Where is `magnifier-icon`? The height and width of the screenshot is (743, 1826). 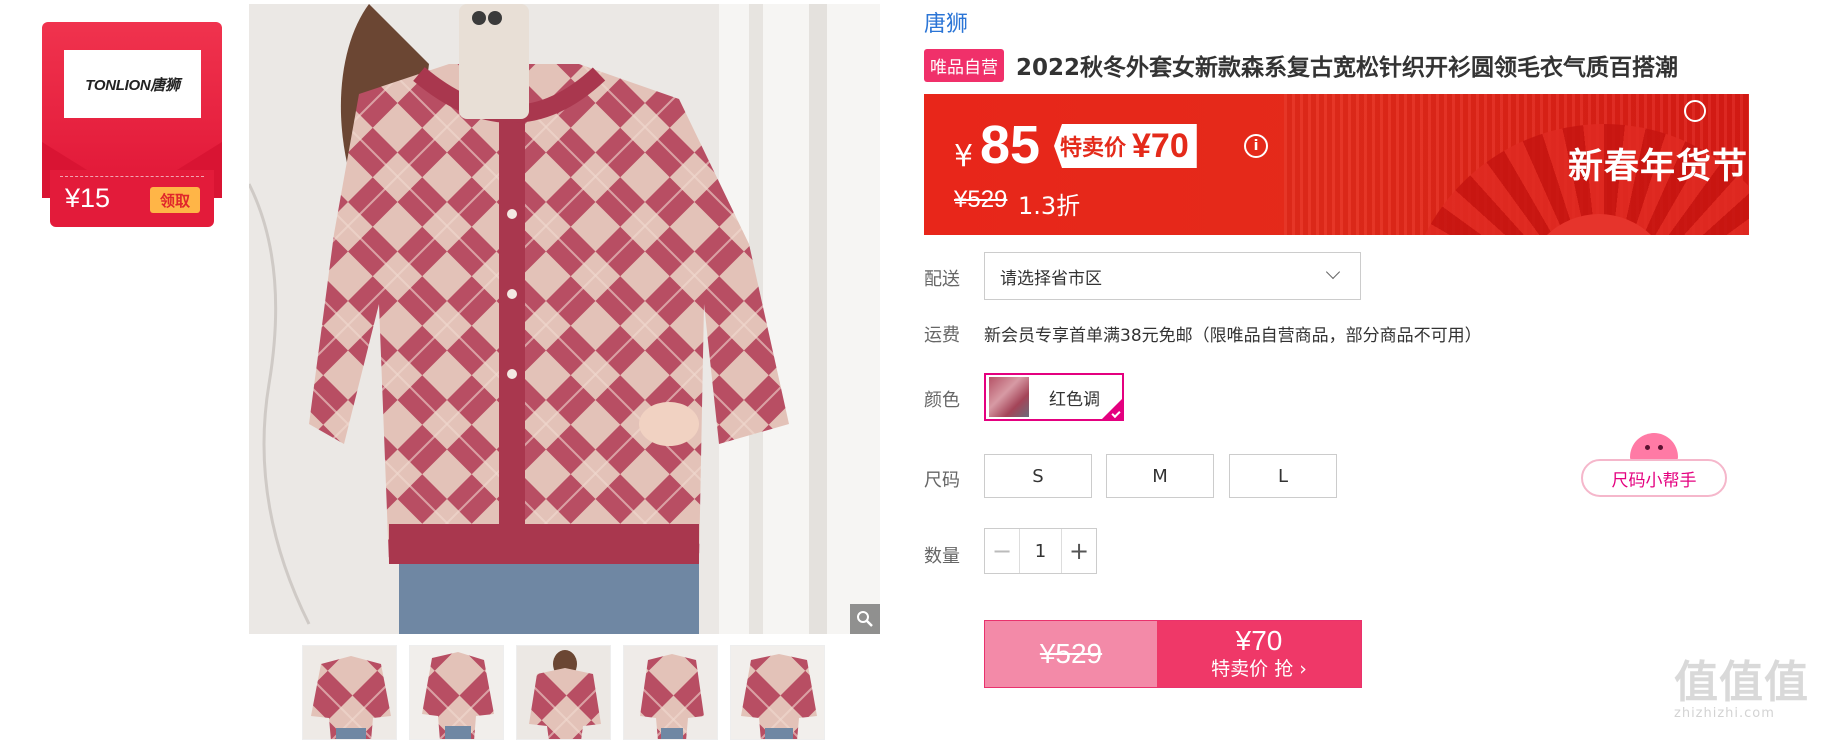 magnifier-icon is located at coordinates (865, 619).